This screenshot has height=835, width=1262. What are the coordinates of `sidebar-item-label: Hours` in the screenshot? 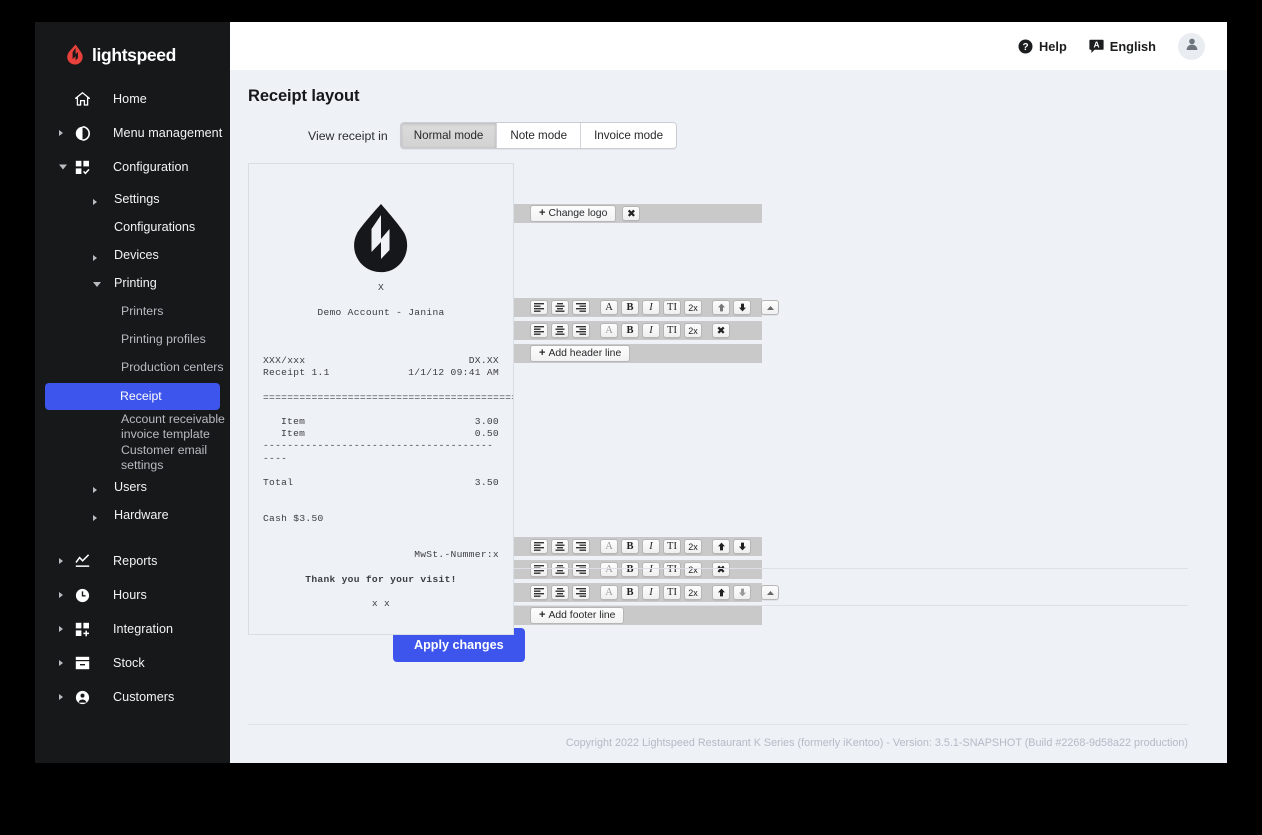 It's located at (130, 595).